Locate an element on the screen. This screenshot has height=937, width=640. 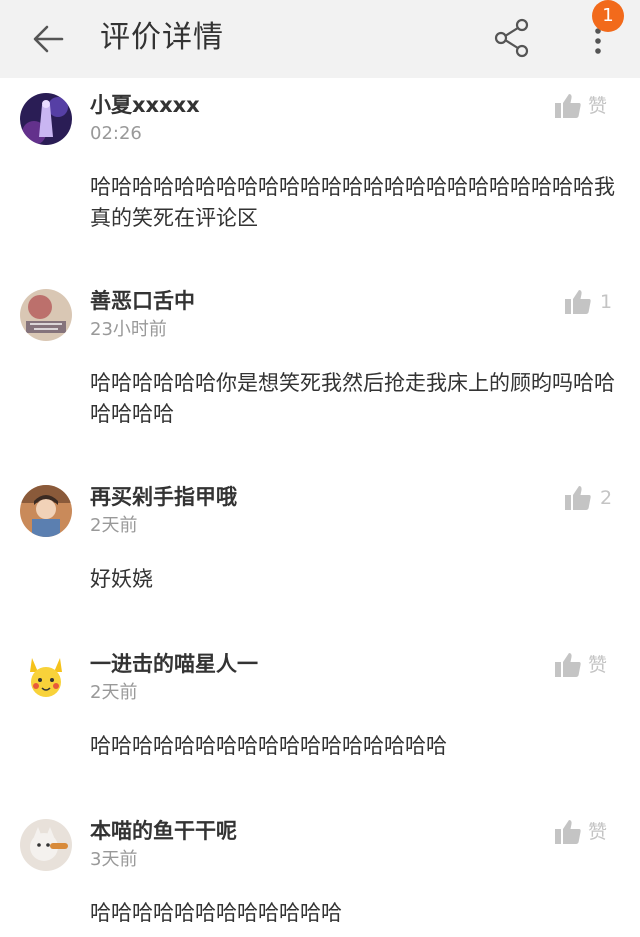
share-button is located at coordinates (512, 38).